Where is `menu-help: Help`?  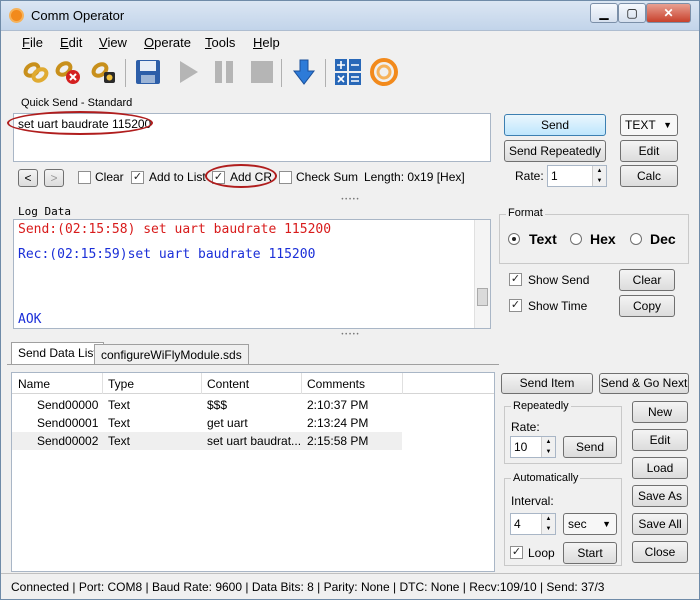
menu-help: Help is located at coordinates (266, 42).